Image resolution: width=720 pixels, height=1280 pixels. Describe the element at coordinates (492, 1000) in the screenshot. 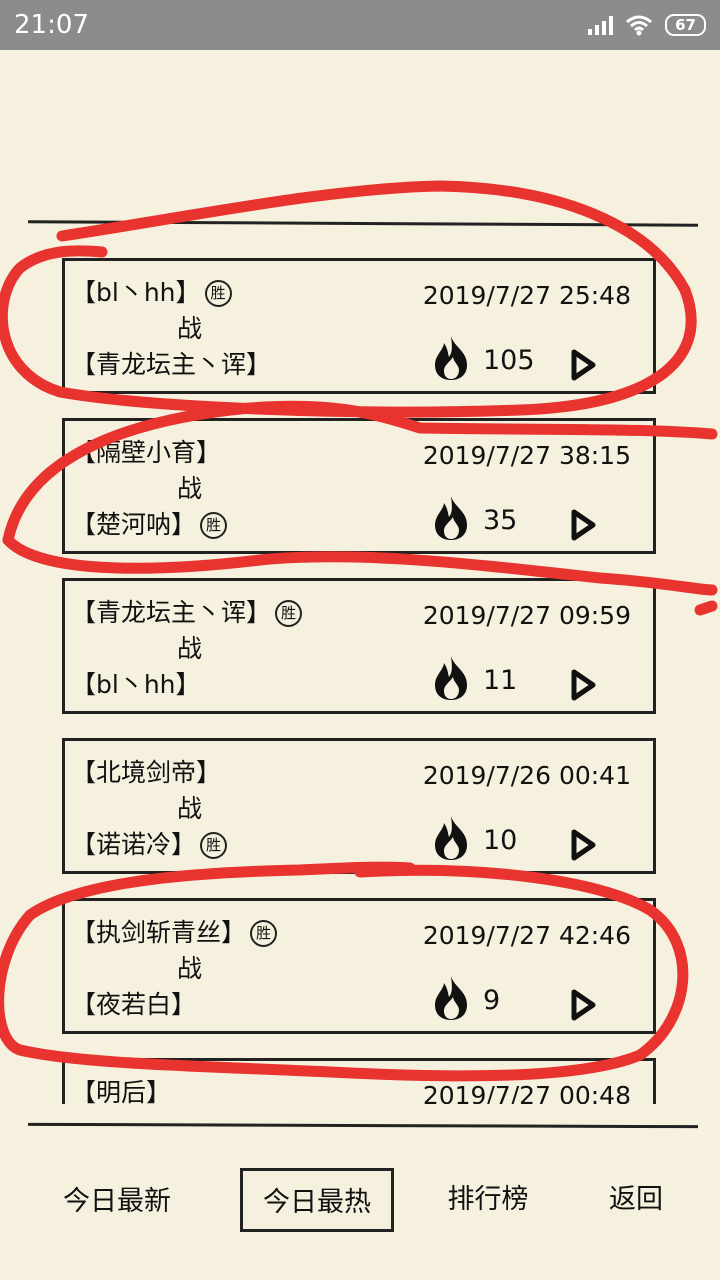

I see `heat-count: 9` at that location.